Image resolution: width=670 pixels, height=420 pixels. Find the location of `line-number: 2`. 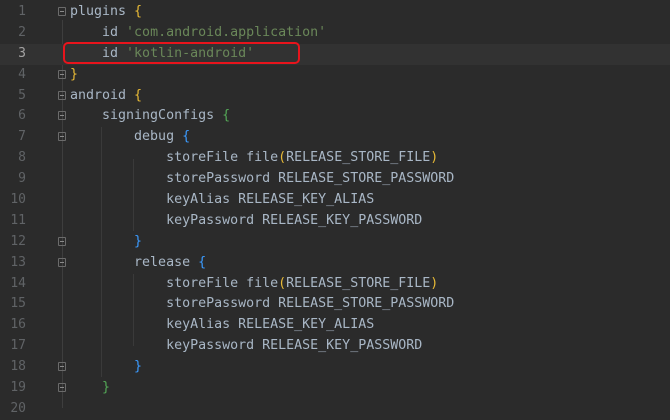

line-number: 2 is located at coordinates (22, 32).